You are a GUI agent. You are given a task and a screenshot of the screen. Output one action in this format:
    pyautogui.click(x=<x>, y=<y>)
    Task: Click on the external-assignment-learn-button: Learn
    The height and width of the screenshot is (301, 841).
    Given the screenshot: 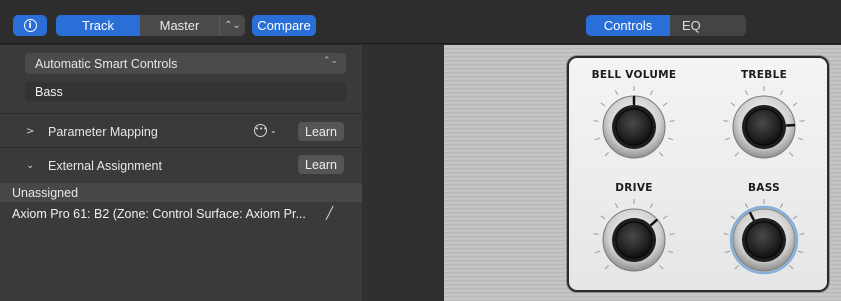 What is the action you would take?
    pyautogui.click(x=321, y=164)
    